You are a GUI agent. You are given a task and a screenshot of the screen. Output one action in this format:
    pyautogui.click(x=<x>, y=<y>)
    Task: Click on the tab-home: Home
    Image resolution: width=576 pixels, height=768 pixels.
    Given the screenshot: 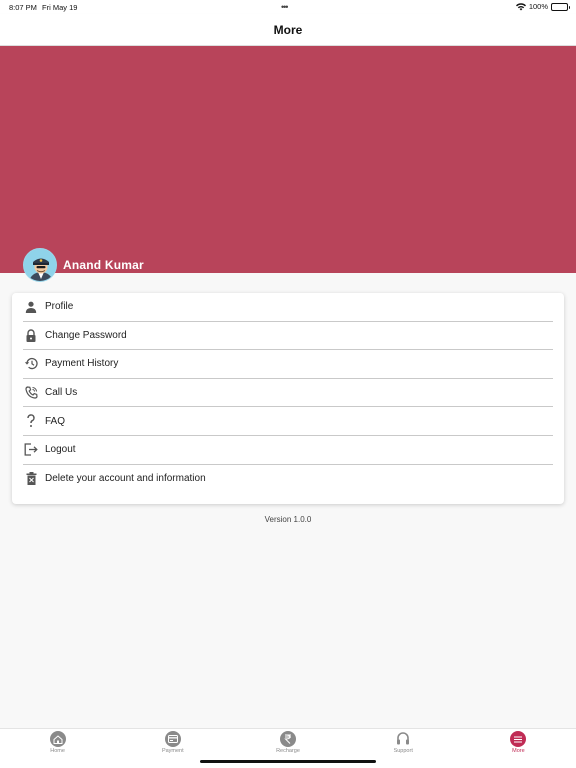 What is the action you would take?
    pyautogui.click(x=57, y=748)
    